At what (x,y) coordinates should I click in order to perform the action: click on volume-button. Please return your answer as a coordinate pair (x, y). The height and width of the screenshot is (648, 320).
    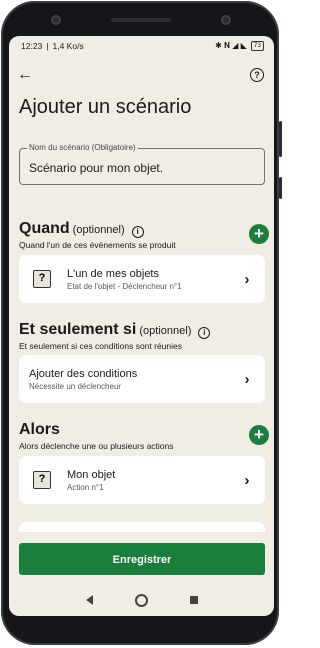
    Looking at the image, I should click on (280, 139).